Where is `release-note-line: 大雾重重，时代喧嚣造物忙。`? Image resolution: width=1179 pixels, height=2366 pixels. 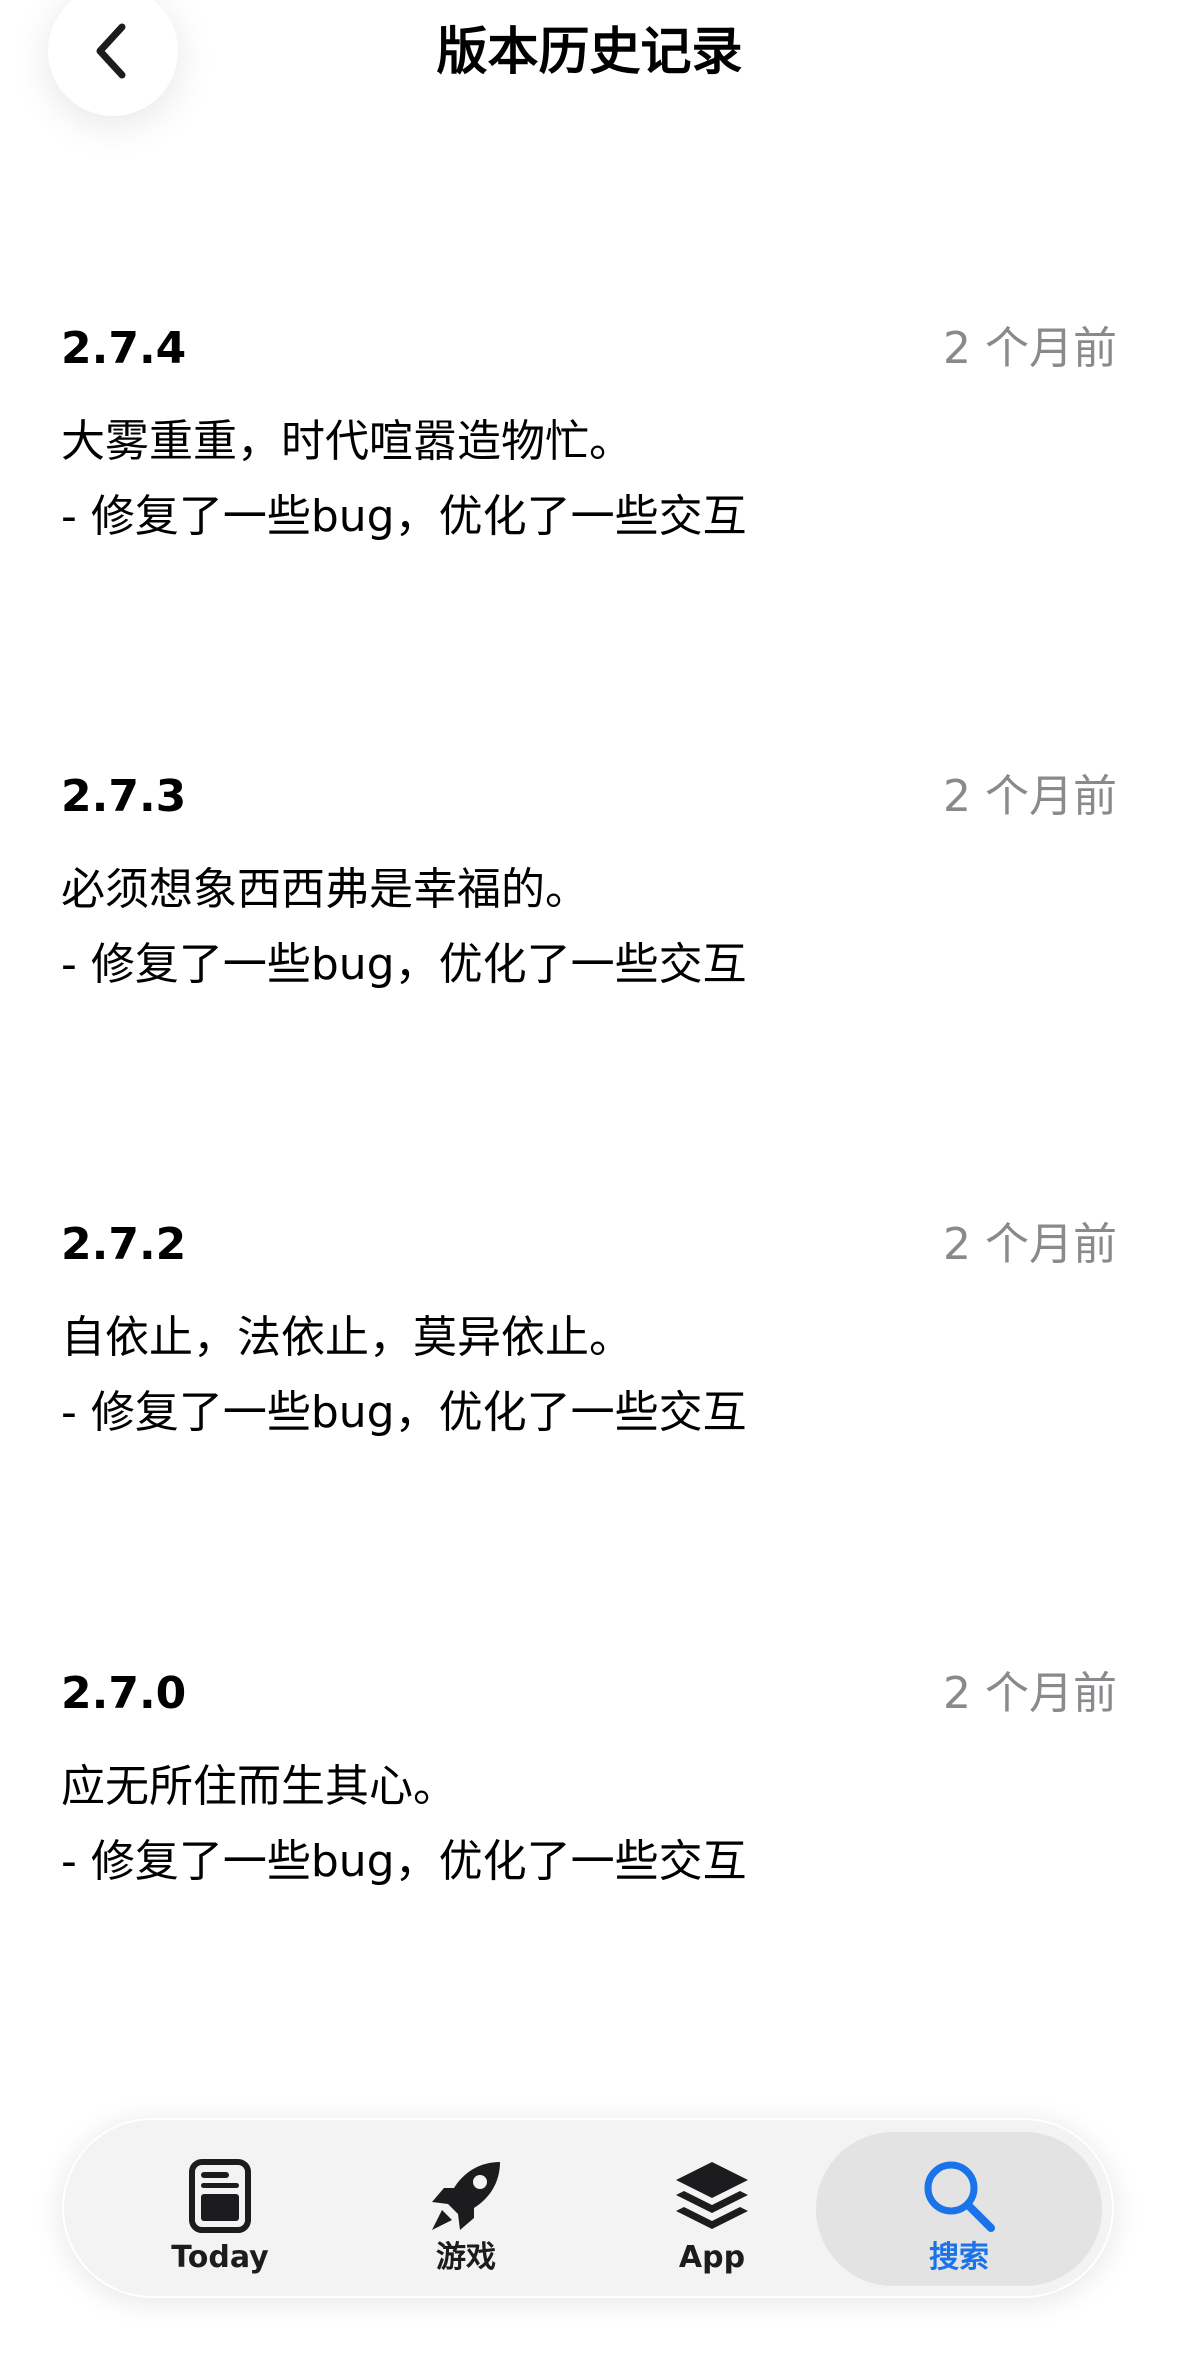 release-note-line: 大雾重重，时代喧嚣造物忙。 is located at coordinates (347, 441).